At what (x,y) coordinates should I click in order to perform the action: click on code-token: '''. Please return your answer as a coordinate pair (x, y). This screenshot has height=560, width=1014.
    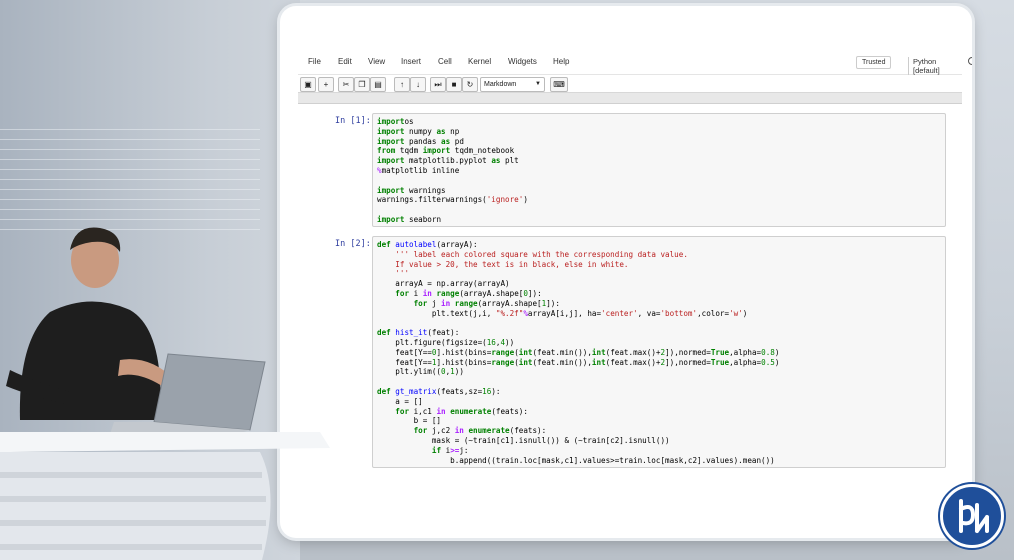
    Looking at the image, I should click on (402, 274).